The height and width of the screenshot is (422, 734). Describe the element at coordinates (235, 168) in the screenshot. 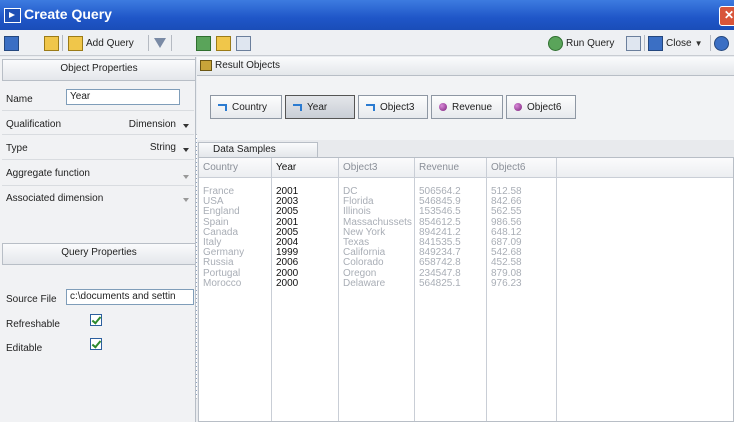

I see `column-header: Country` at that location.